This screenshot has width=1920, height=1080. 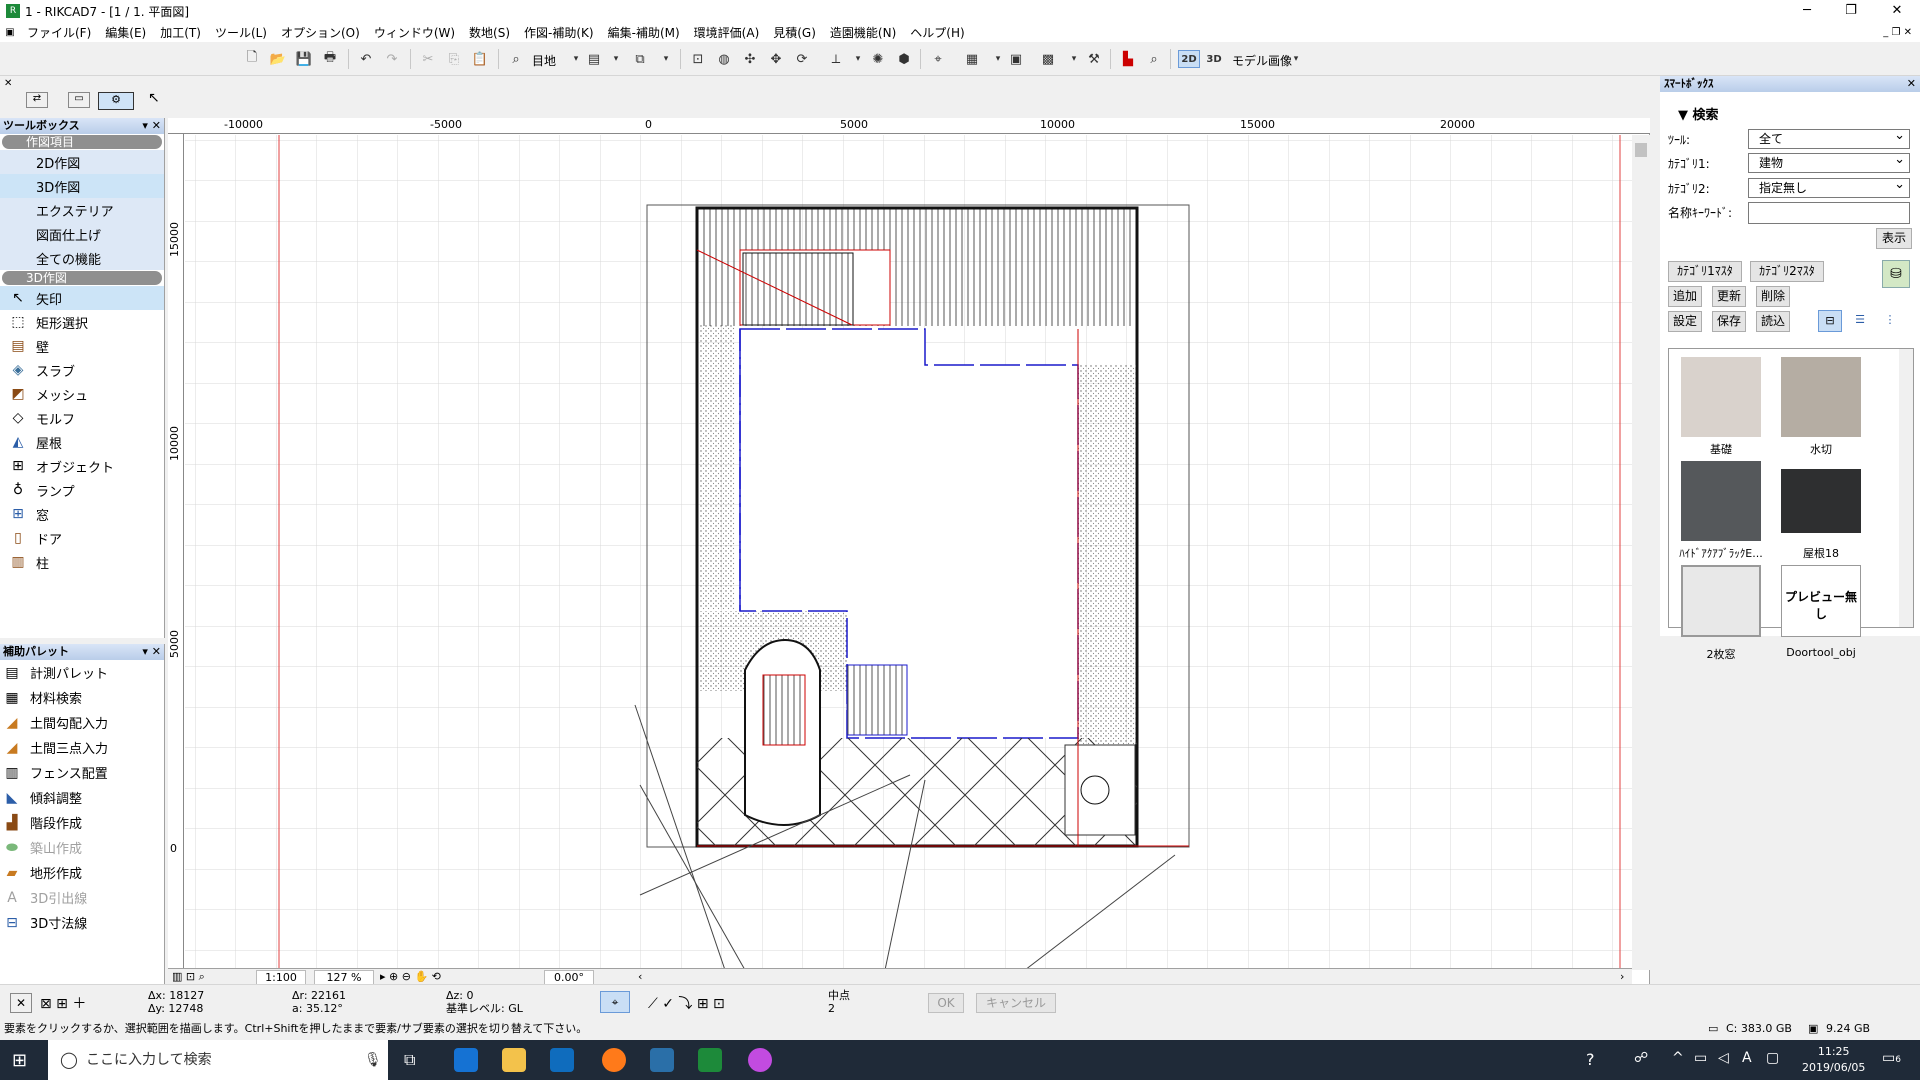 I want to click on base-level: 基準レベル: GL, so click(x=484, y=1008).